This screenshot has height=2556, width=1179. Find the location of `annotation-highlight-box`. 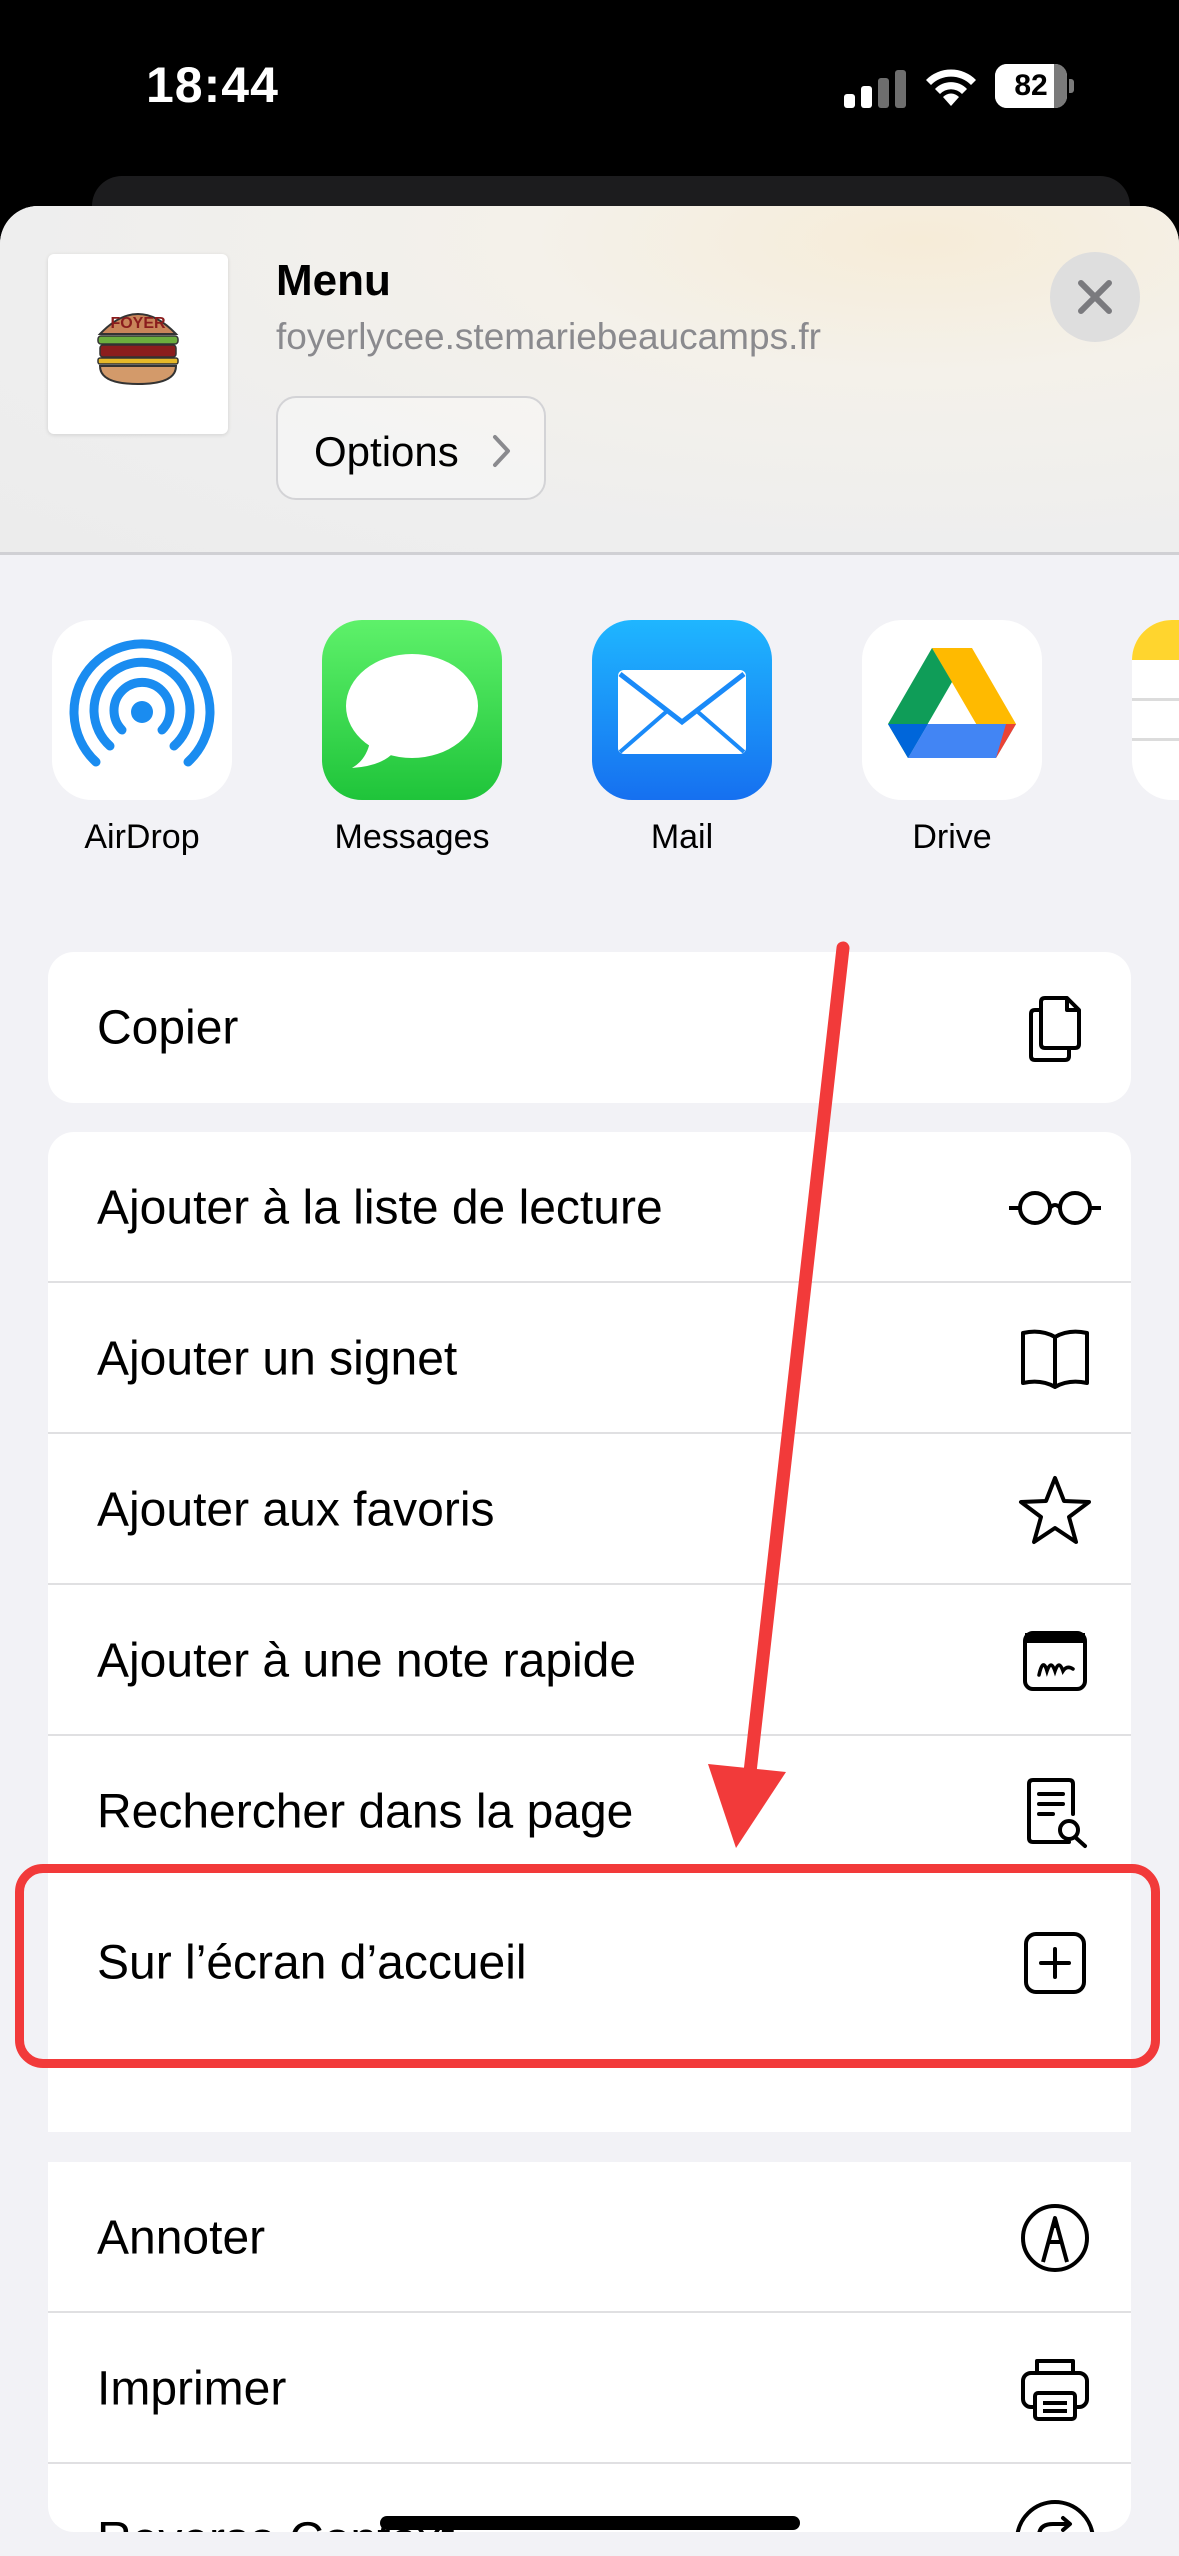

annotation-highlight-box is located at coordinates (587, 1966).